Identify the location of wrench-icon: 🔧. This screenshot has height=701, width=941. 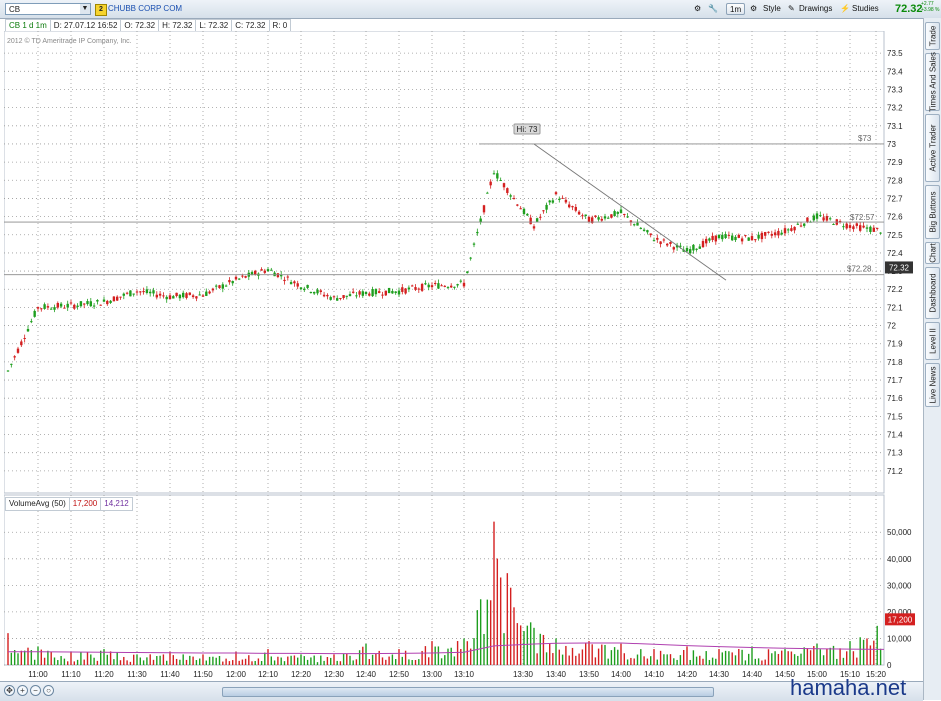
(713, 9).